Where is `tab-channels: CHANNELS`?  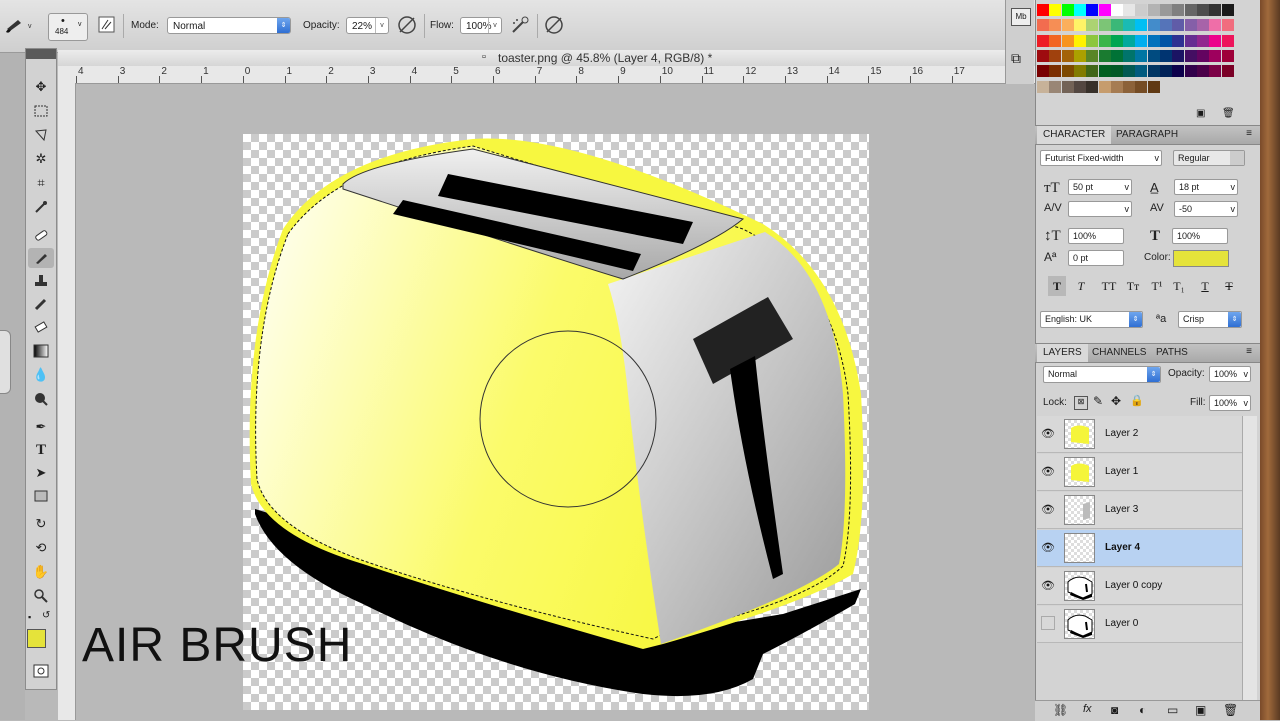 tab-channels: CHANNELS is located at coordinates (1119, 353).